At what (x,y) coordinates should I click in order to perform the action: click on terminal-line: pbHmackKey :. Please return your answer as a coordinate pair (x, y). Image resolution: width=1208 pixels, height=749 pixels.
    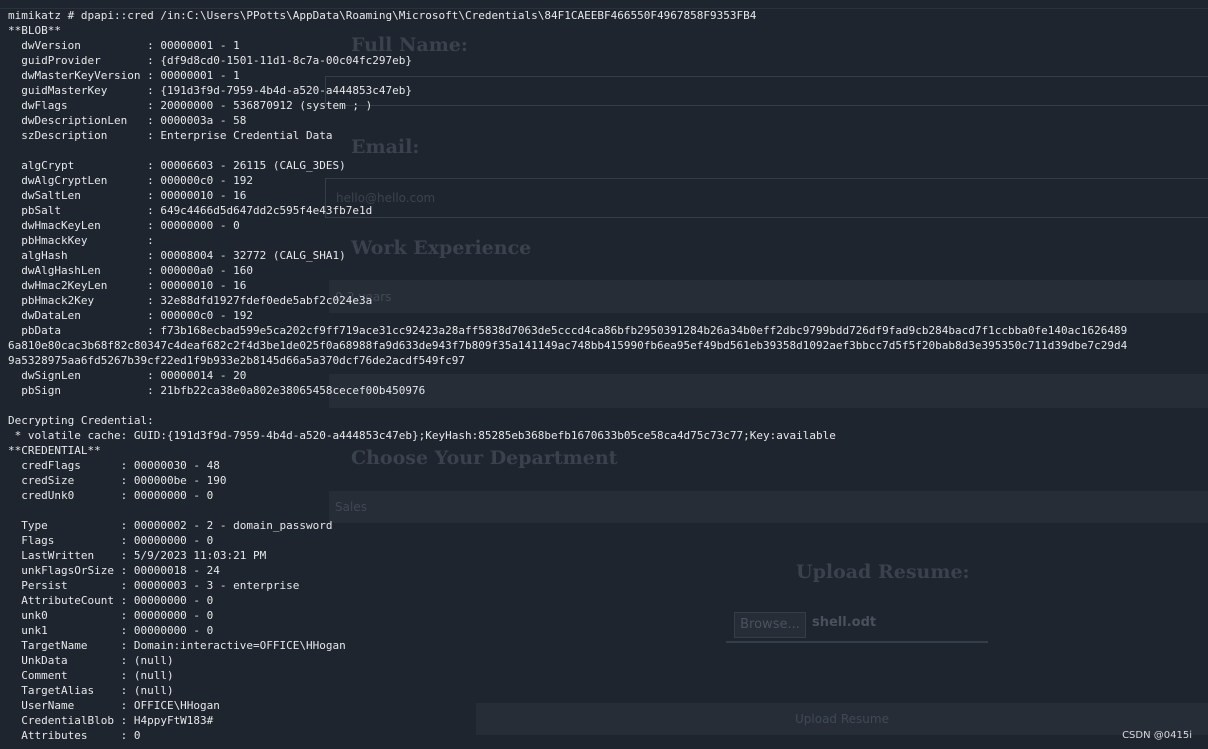
    Looking at the image, I should click on (81, 240).